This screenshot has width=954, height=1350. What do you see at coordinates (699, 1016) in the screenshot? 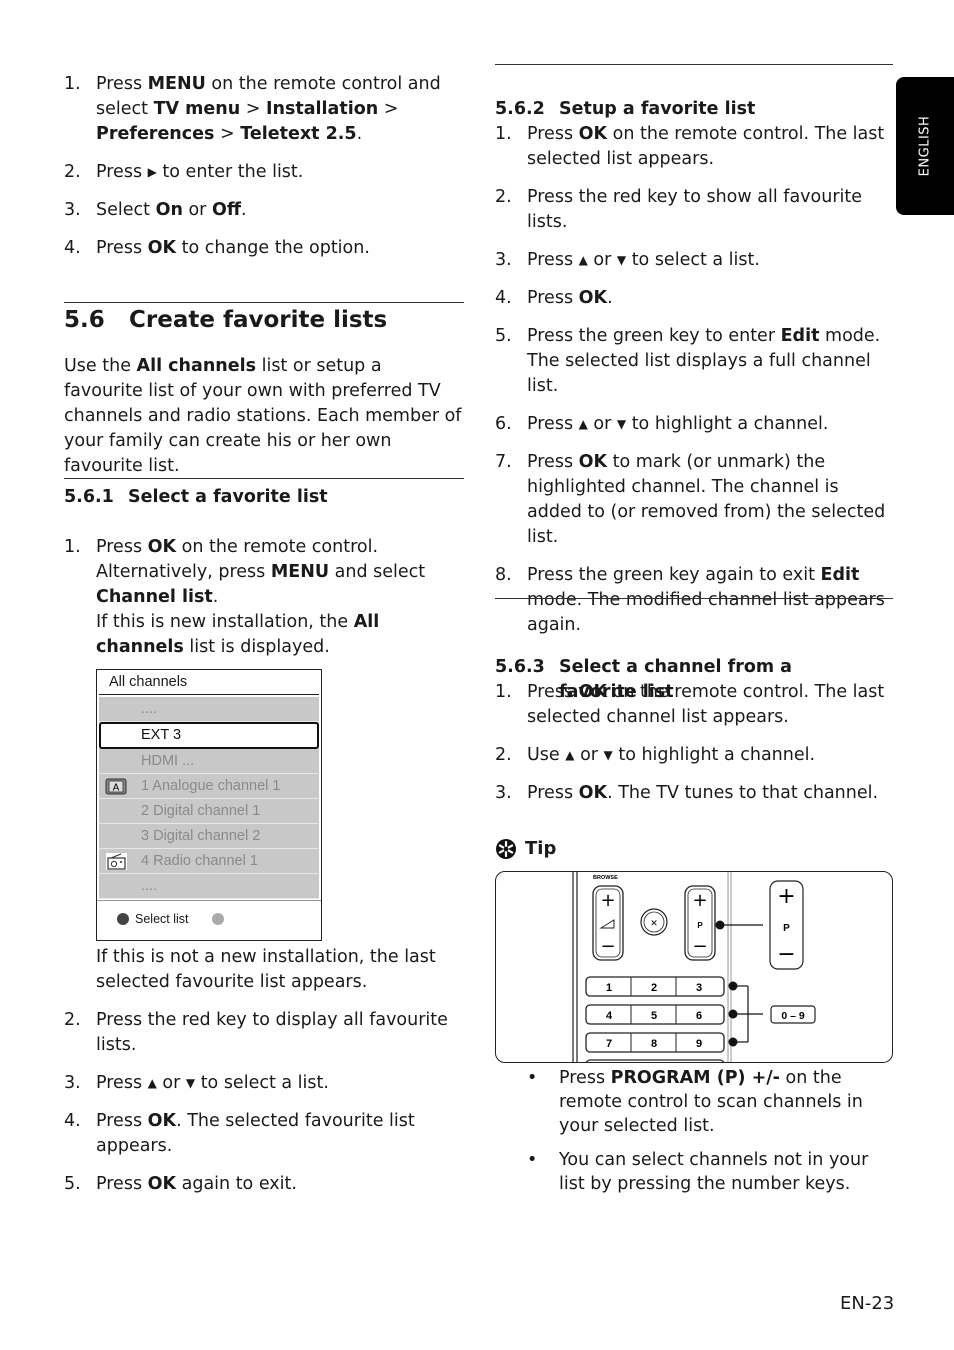
I see `number-key: 6` at bounding box center [699, 1016].